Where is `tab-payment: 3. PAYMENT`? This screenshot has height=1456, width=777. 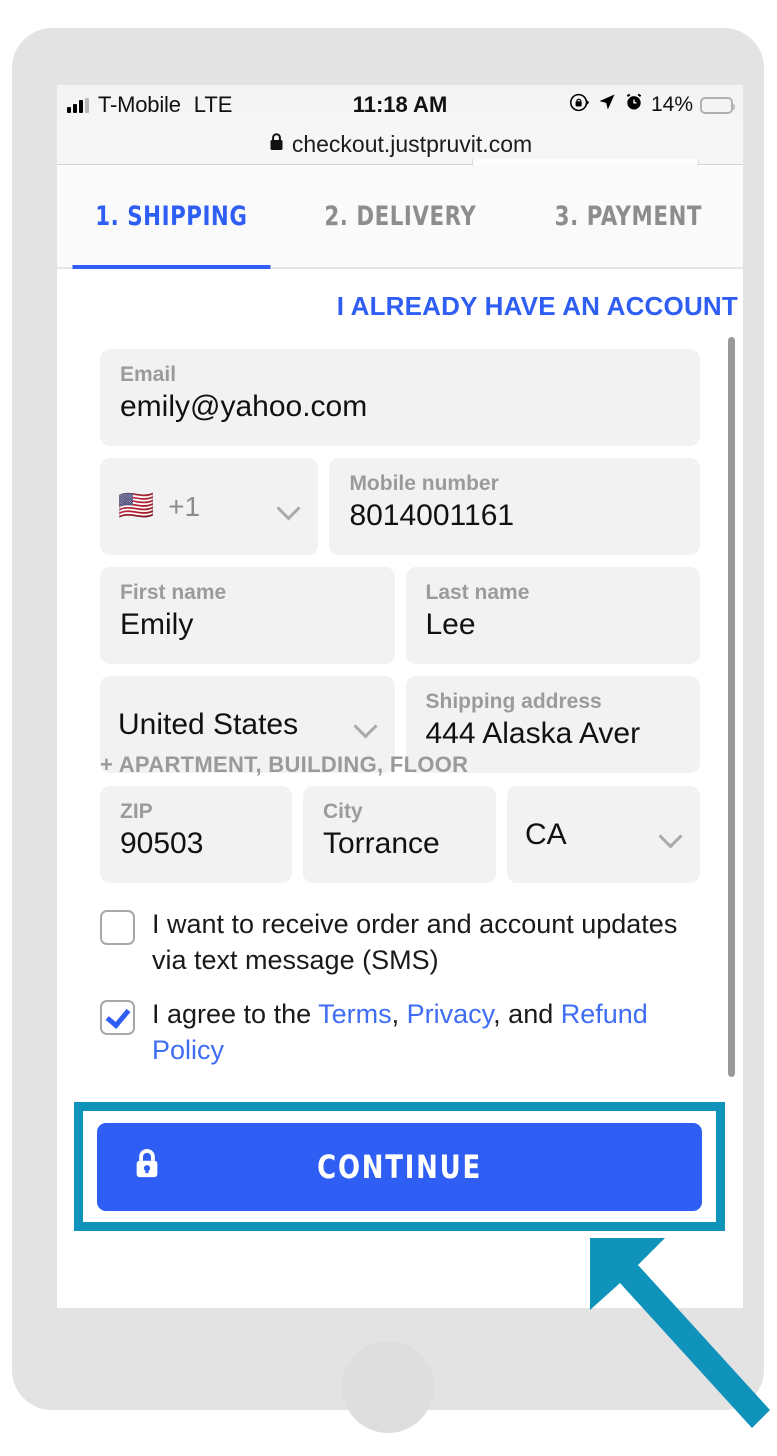
tab-payment: 3. PAYMENT is located at coordinates (628, 216).